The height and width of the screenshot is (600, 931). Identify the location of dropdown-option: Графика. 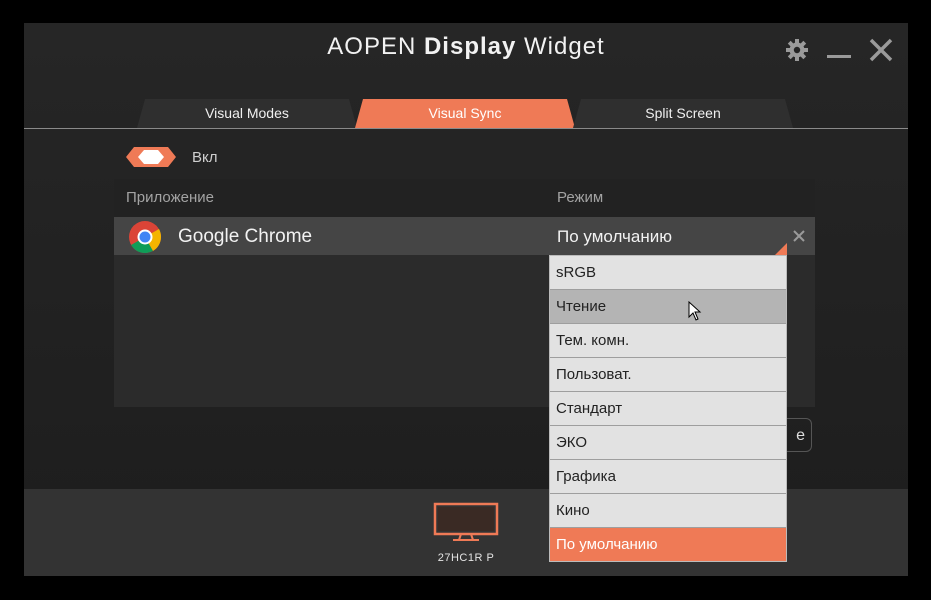
(668, 477).